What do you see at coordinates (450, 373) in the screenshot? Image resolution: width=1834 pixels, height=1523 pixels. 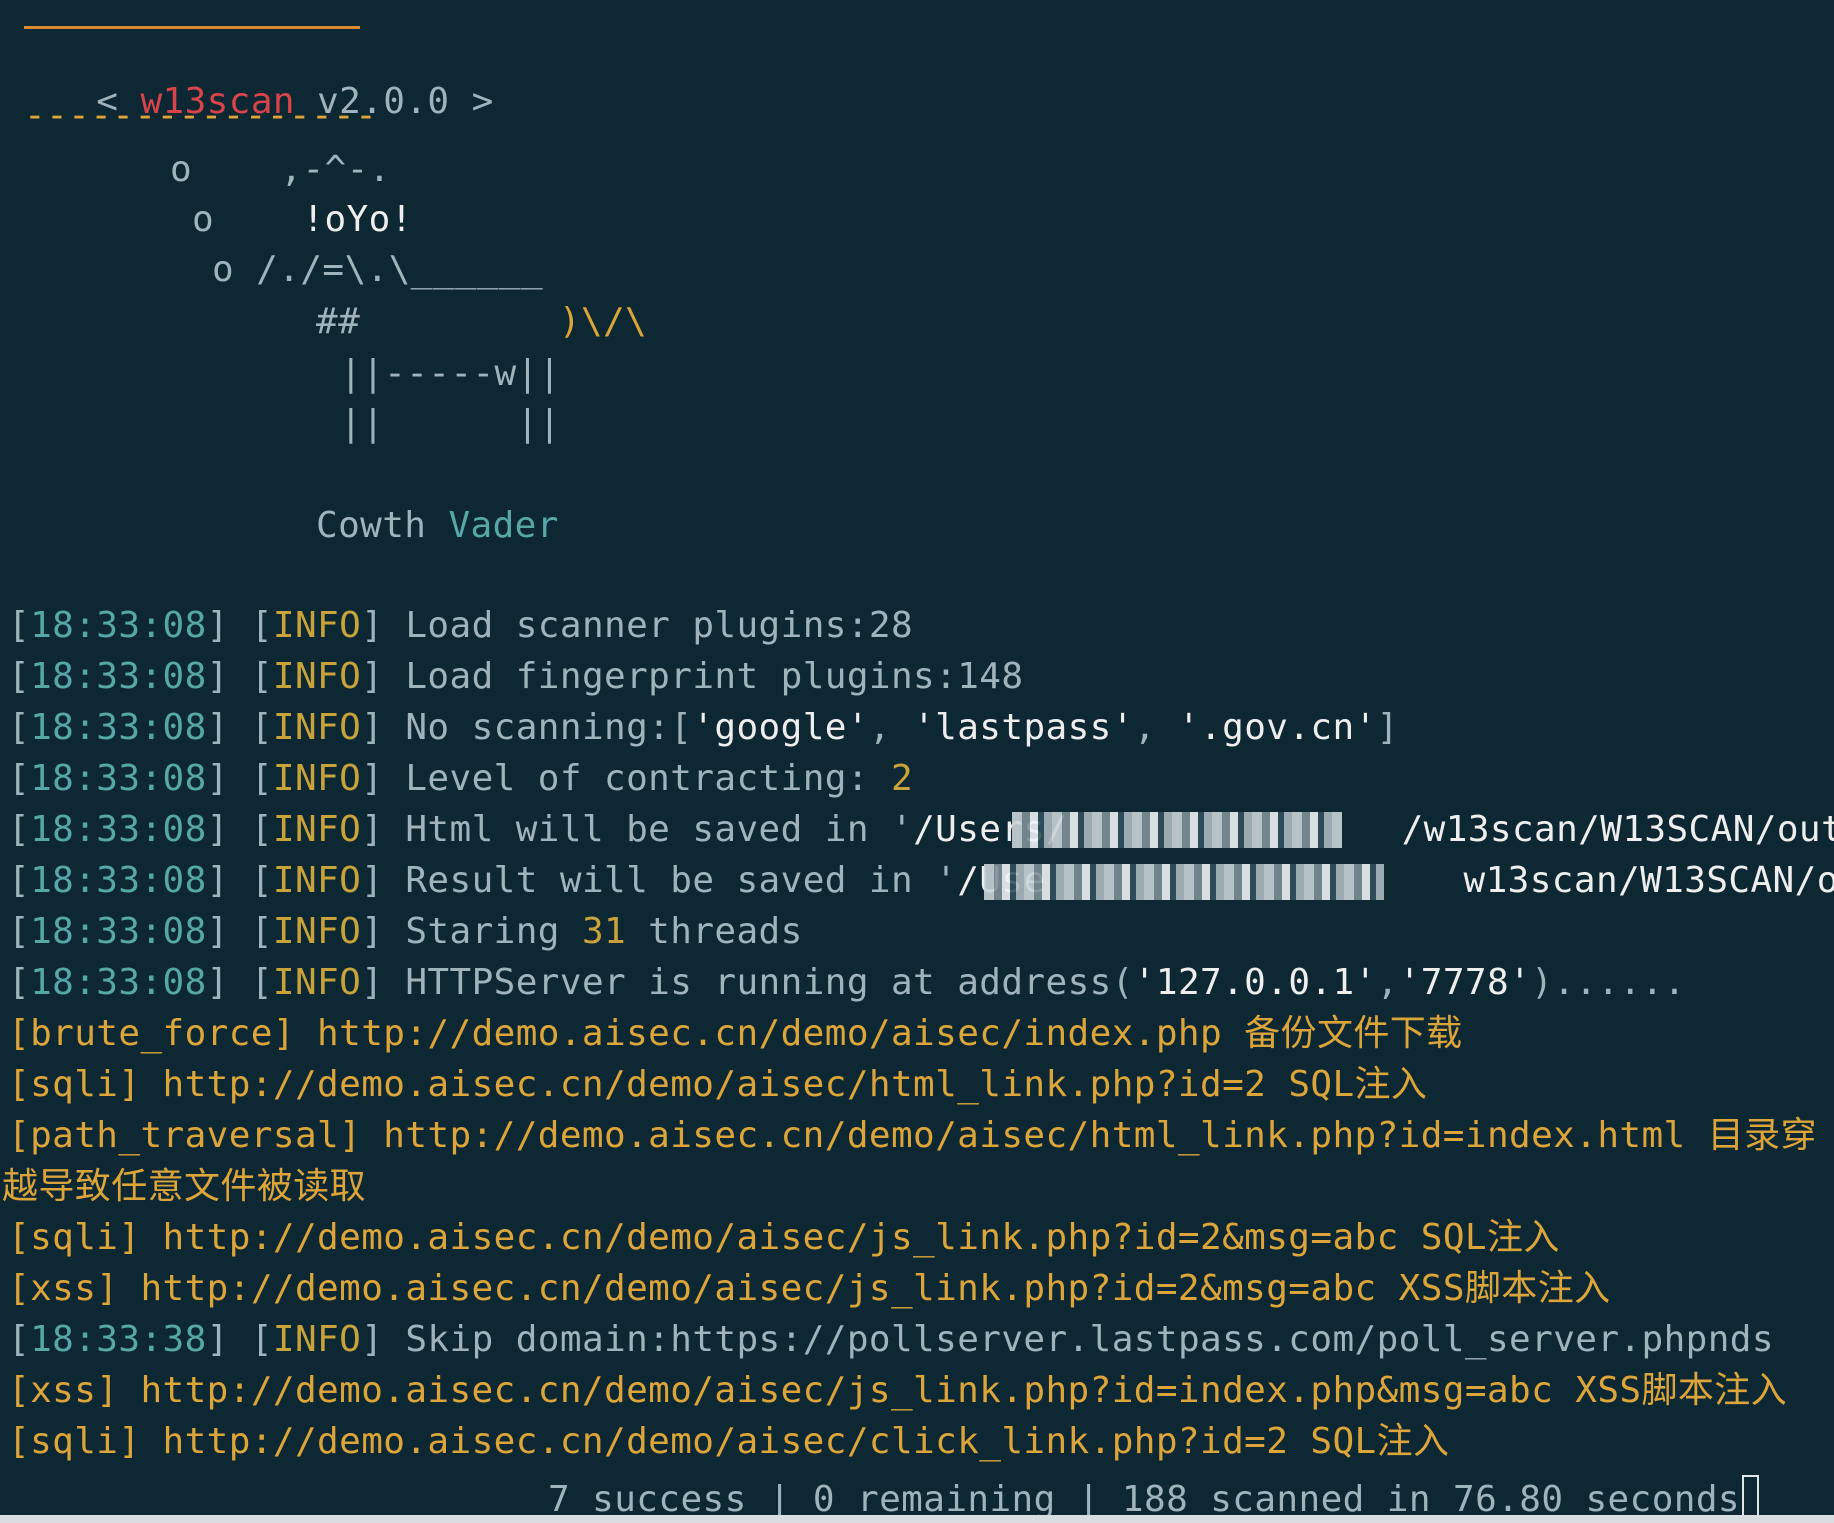 I see `cow-art-line-5: ||-----w||` at bounding box center [450, 373].